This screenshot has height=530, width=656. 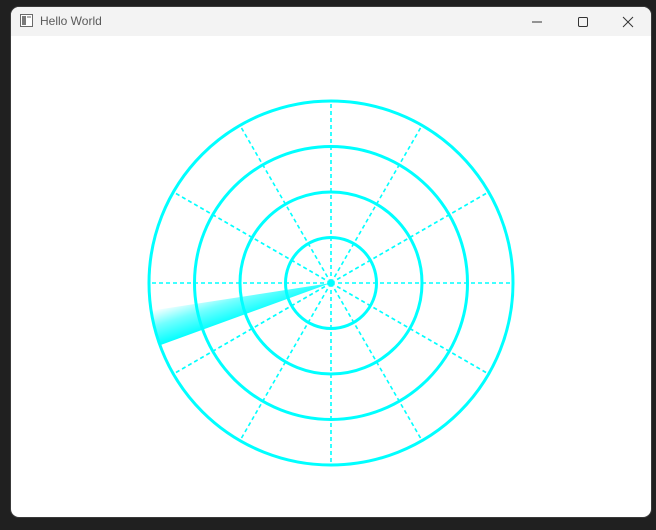 I want to click on close-icon, so click(x=628, y=21).